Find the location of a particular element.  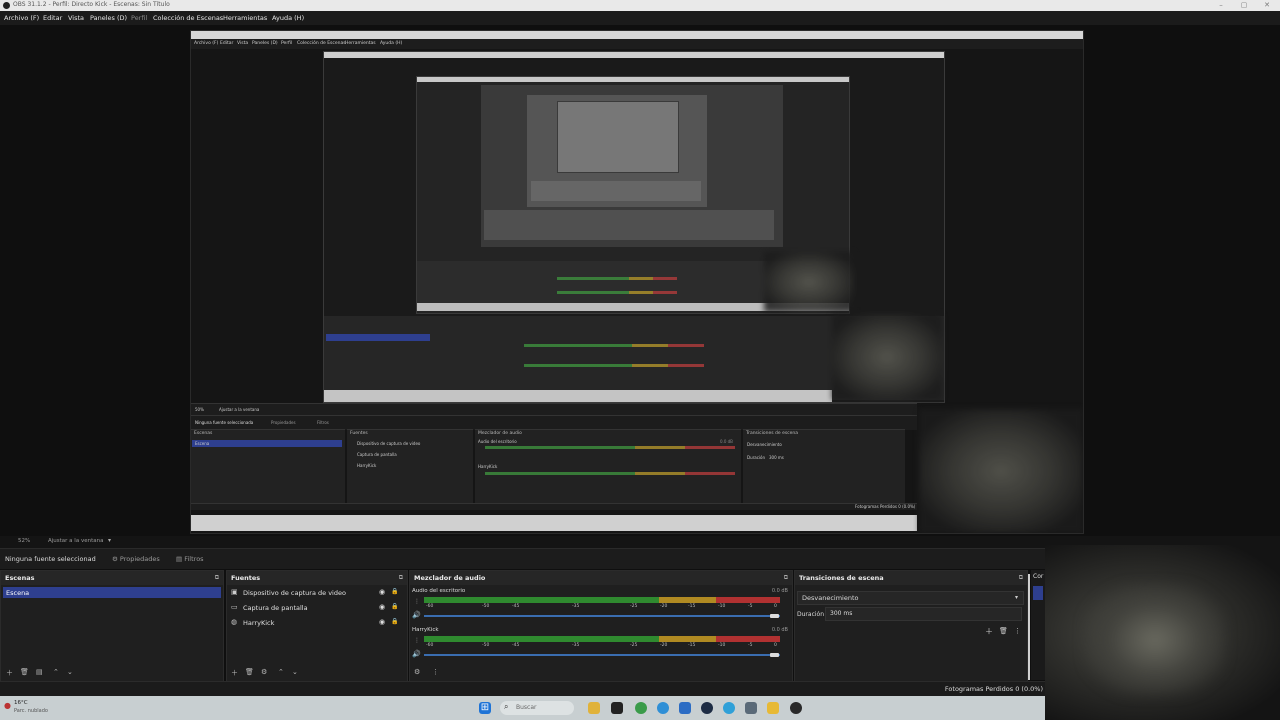

edge-icon is located at coordinates (663, 708).